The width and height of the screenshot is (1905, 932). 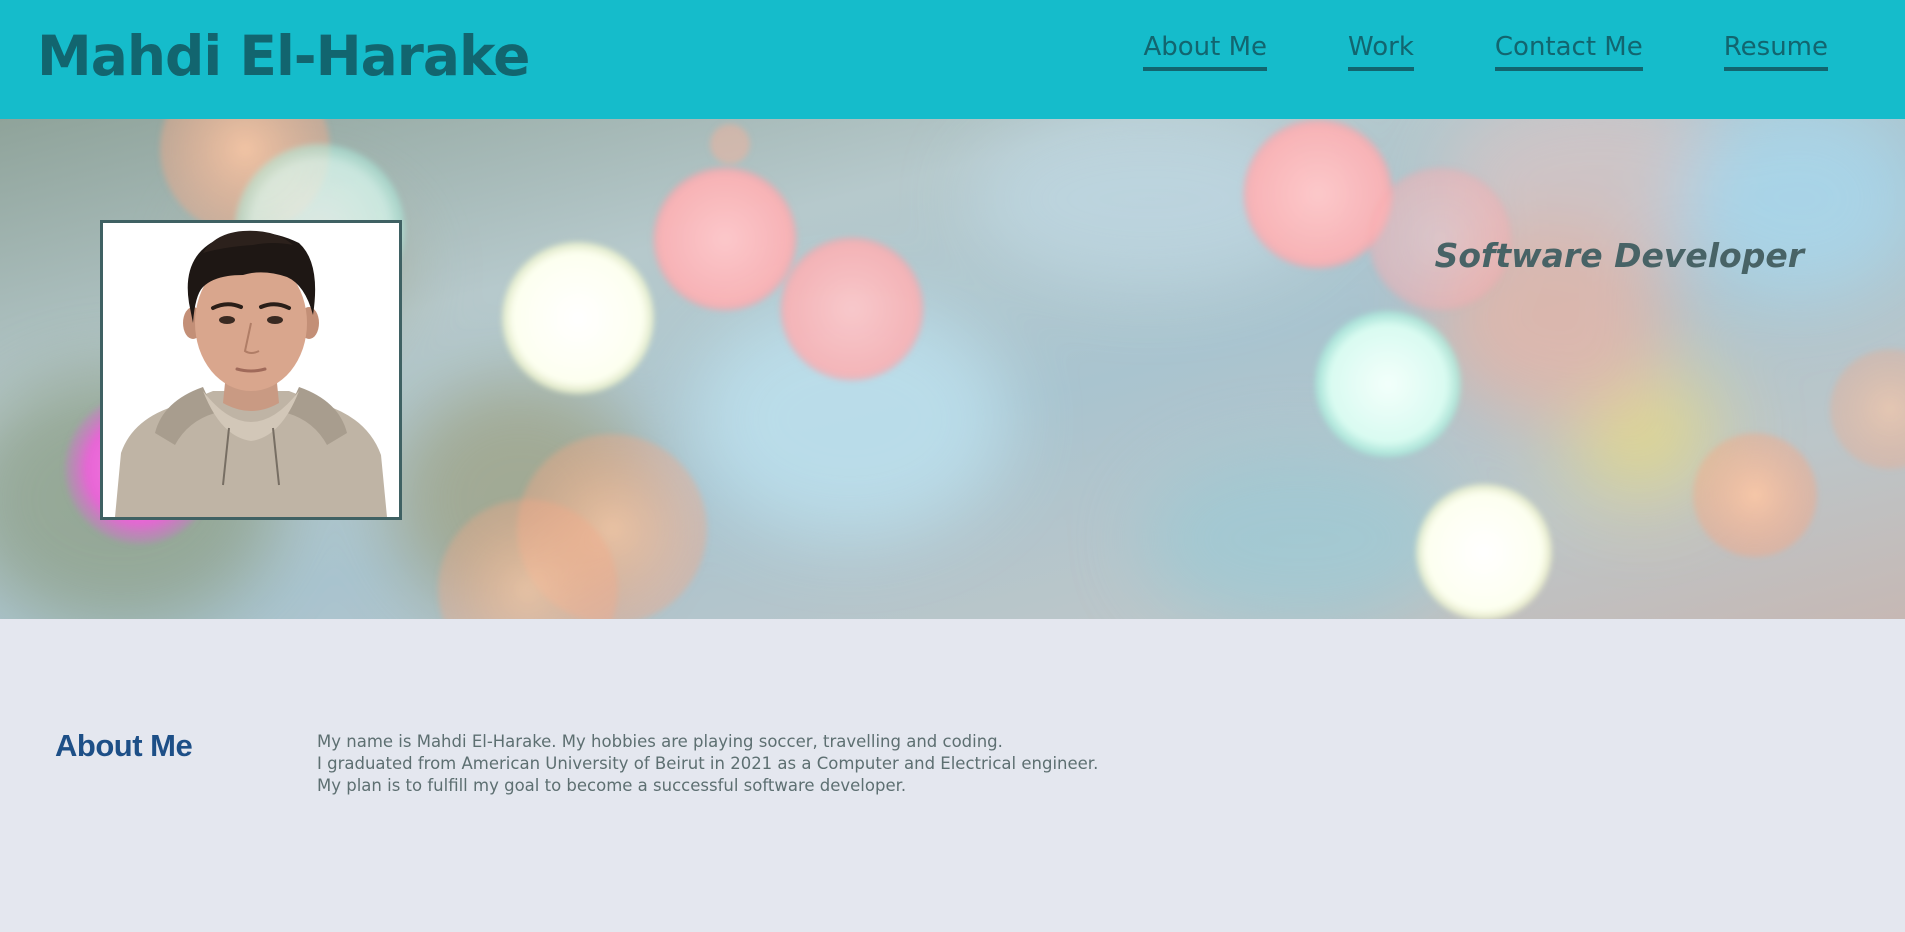 What do you see at coordinates (1568, 50) in the screenshot?
I see `nav-link-contact-me: Contact Me` at bounding box center [1568, 50].